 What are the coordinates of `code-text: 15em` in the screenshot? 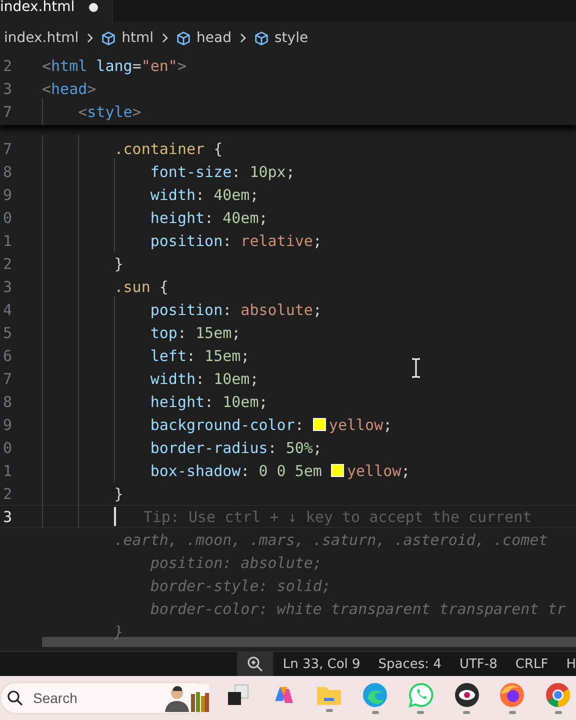 It's located at (214, 333).